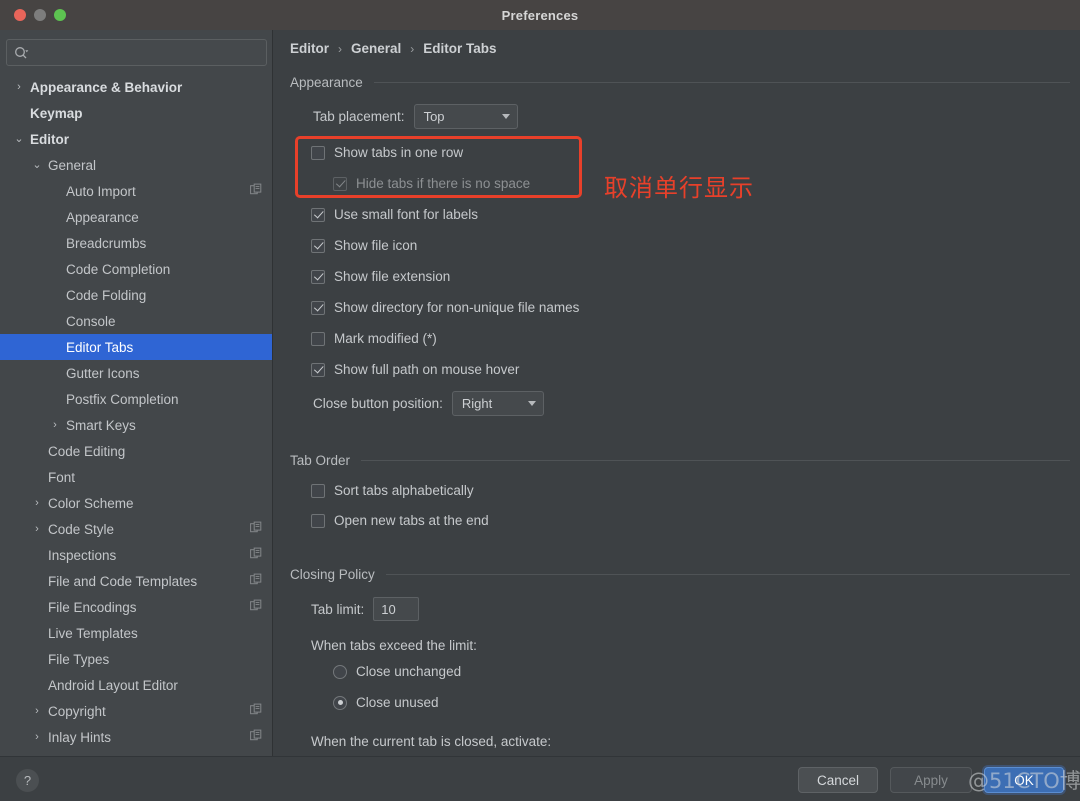 This screenshot has height=801, width=1080. I want to click on sidebar-item-file-types: File Types, so click(136, 659).